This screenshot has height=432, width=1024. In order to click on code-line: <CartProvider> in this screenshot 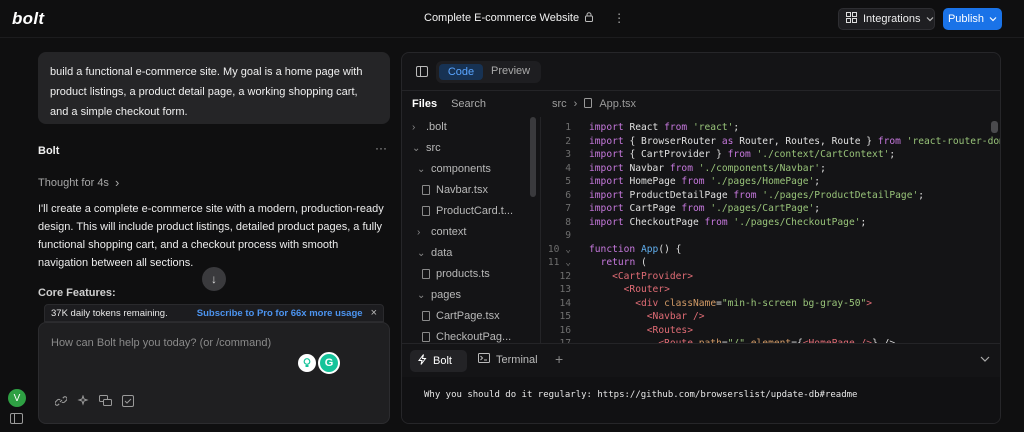, I will do `click(652, 276)`.